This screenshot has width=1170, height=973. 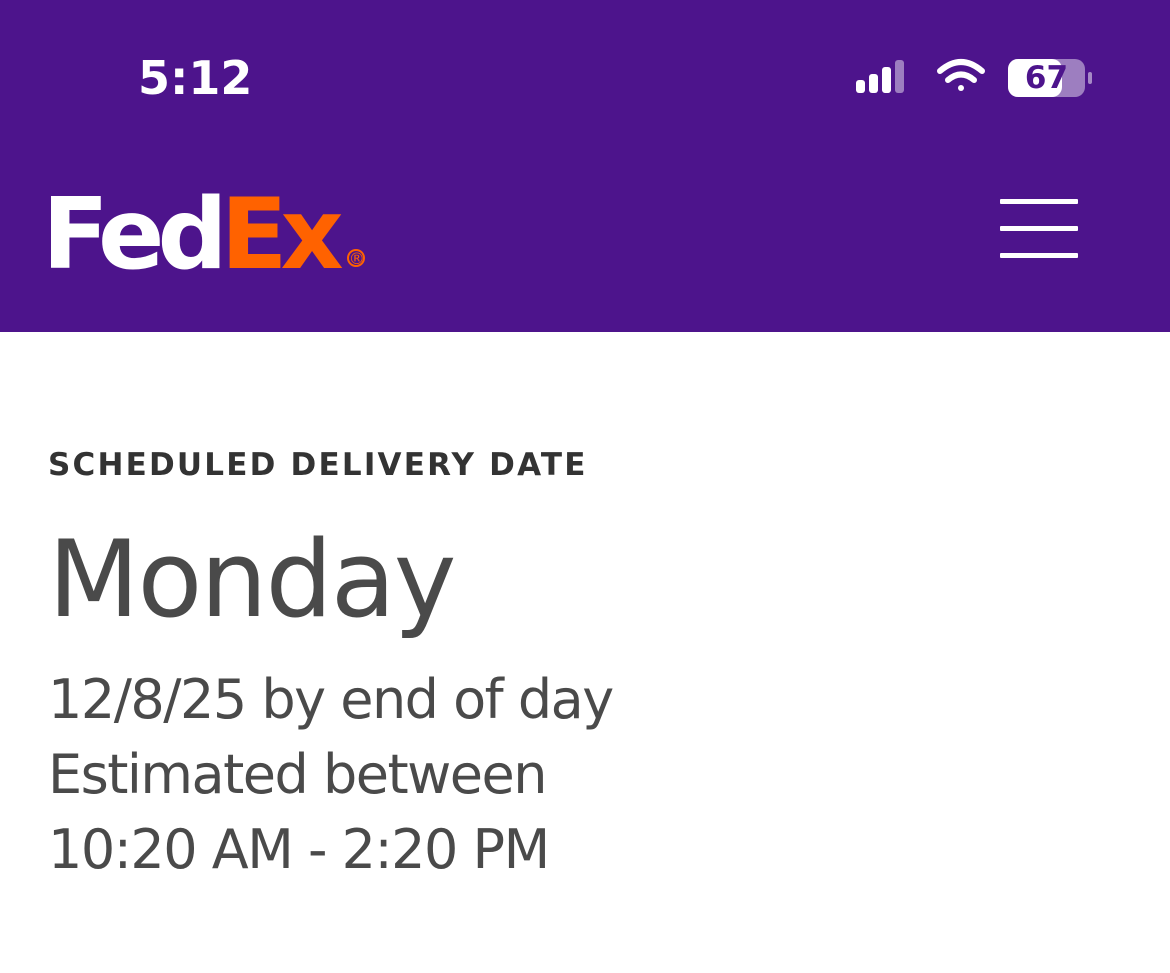 What do you see at coordinates (1046, 78) in the screenshot?
I see `battery-level: 67` at bounding box center [1046, 78].